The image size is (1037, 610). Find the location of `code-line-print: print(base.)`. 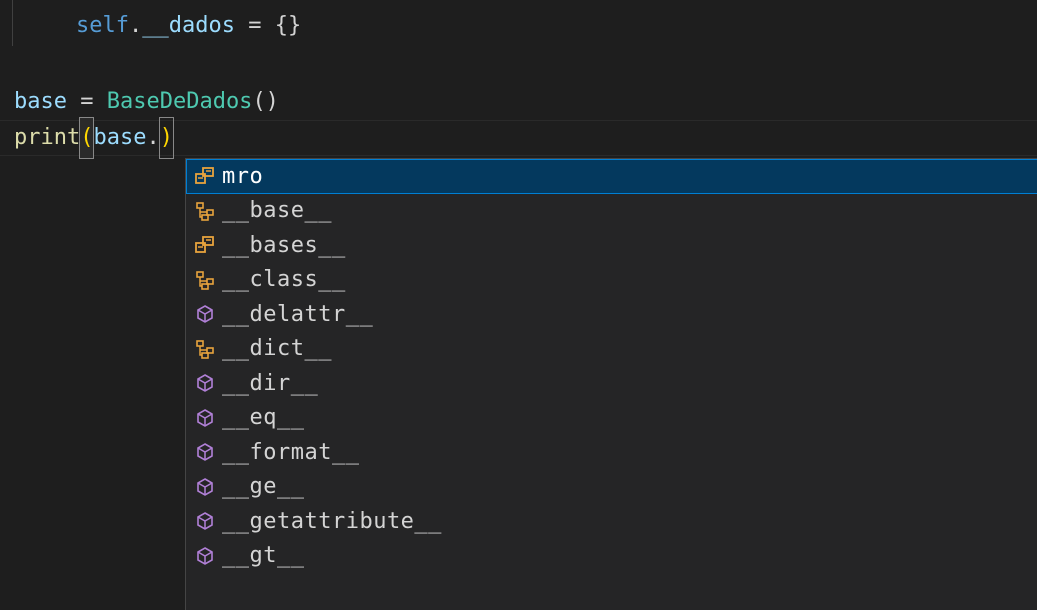

code-line-print: print(base.) is located at coordinates (94, 138).